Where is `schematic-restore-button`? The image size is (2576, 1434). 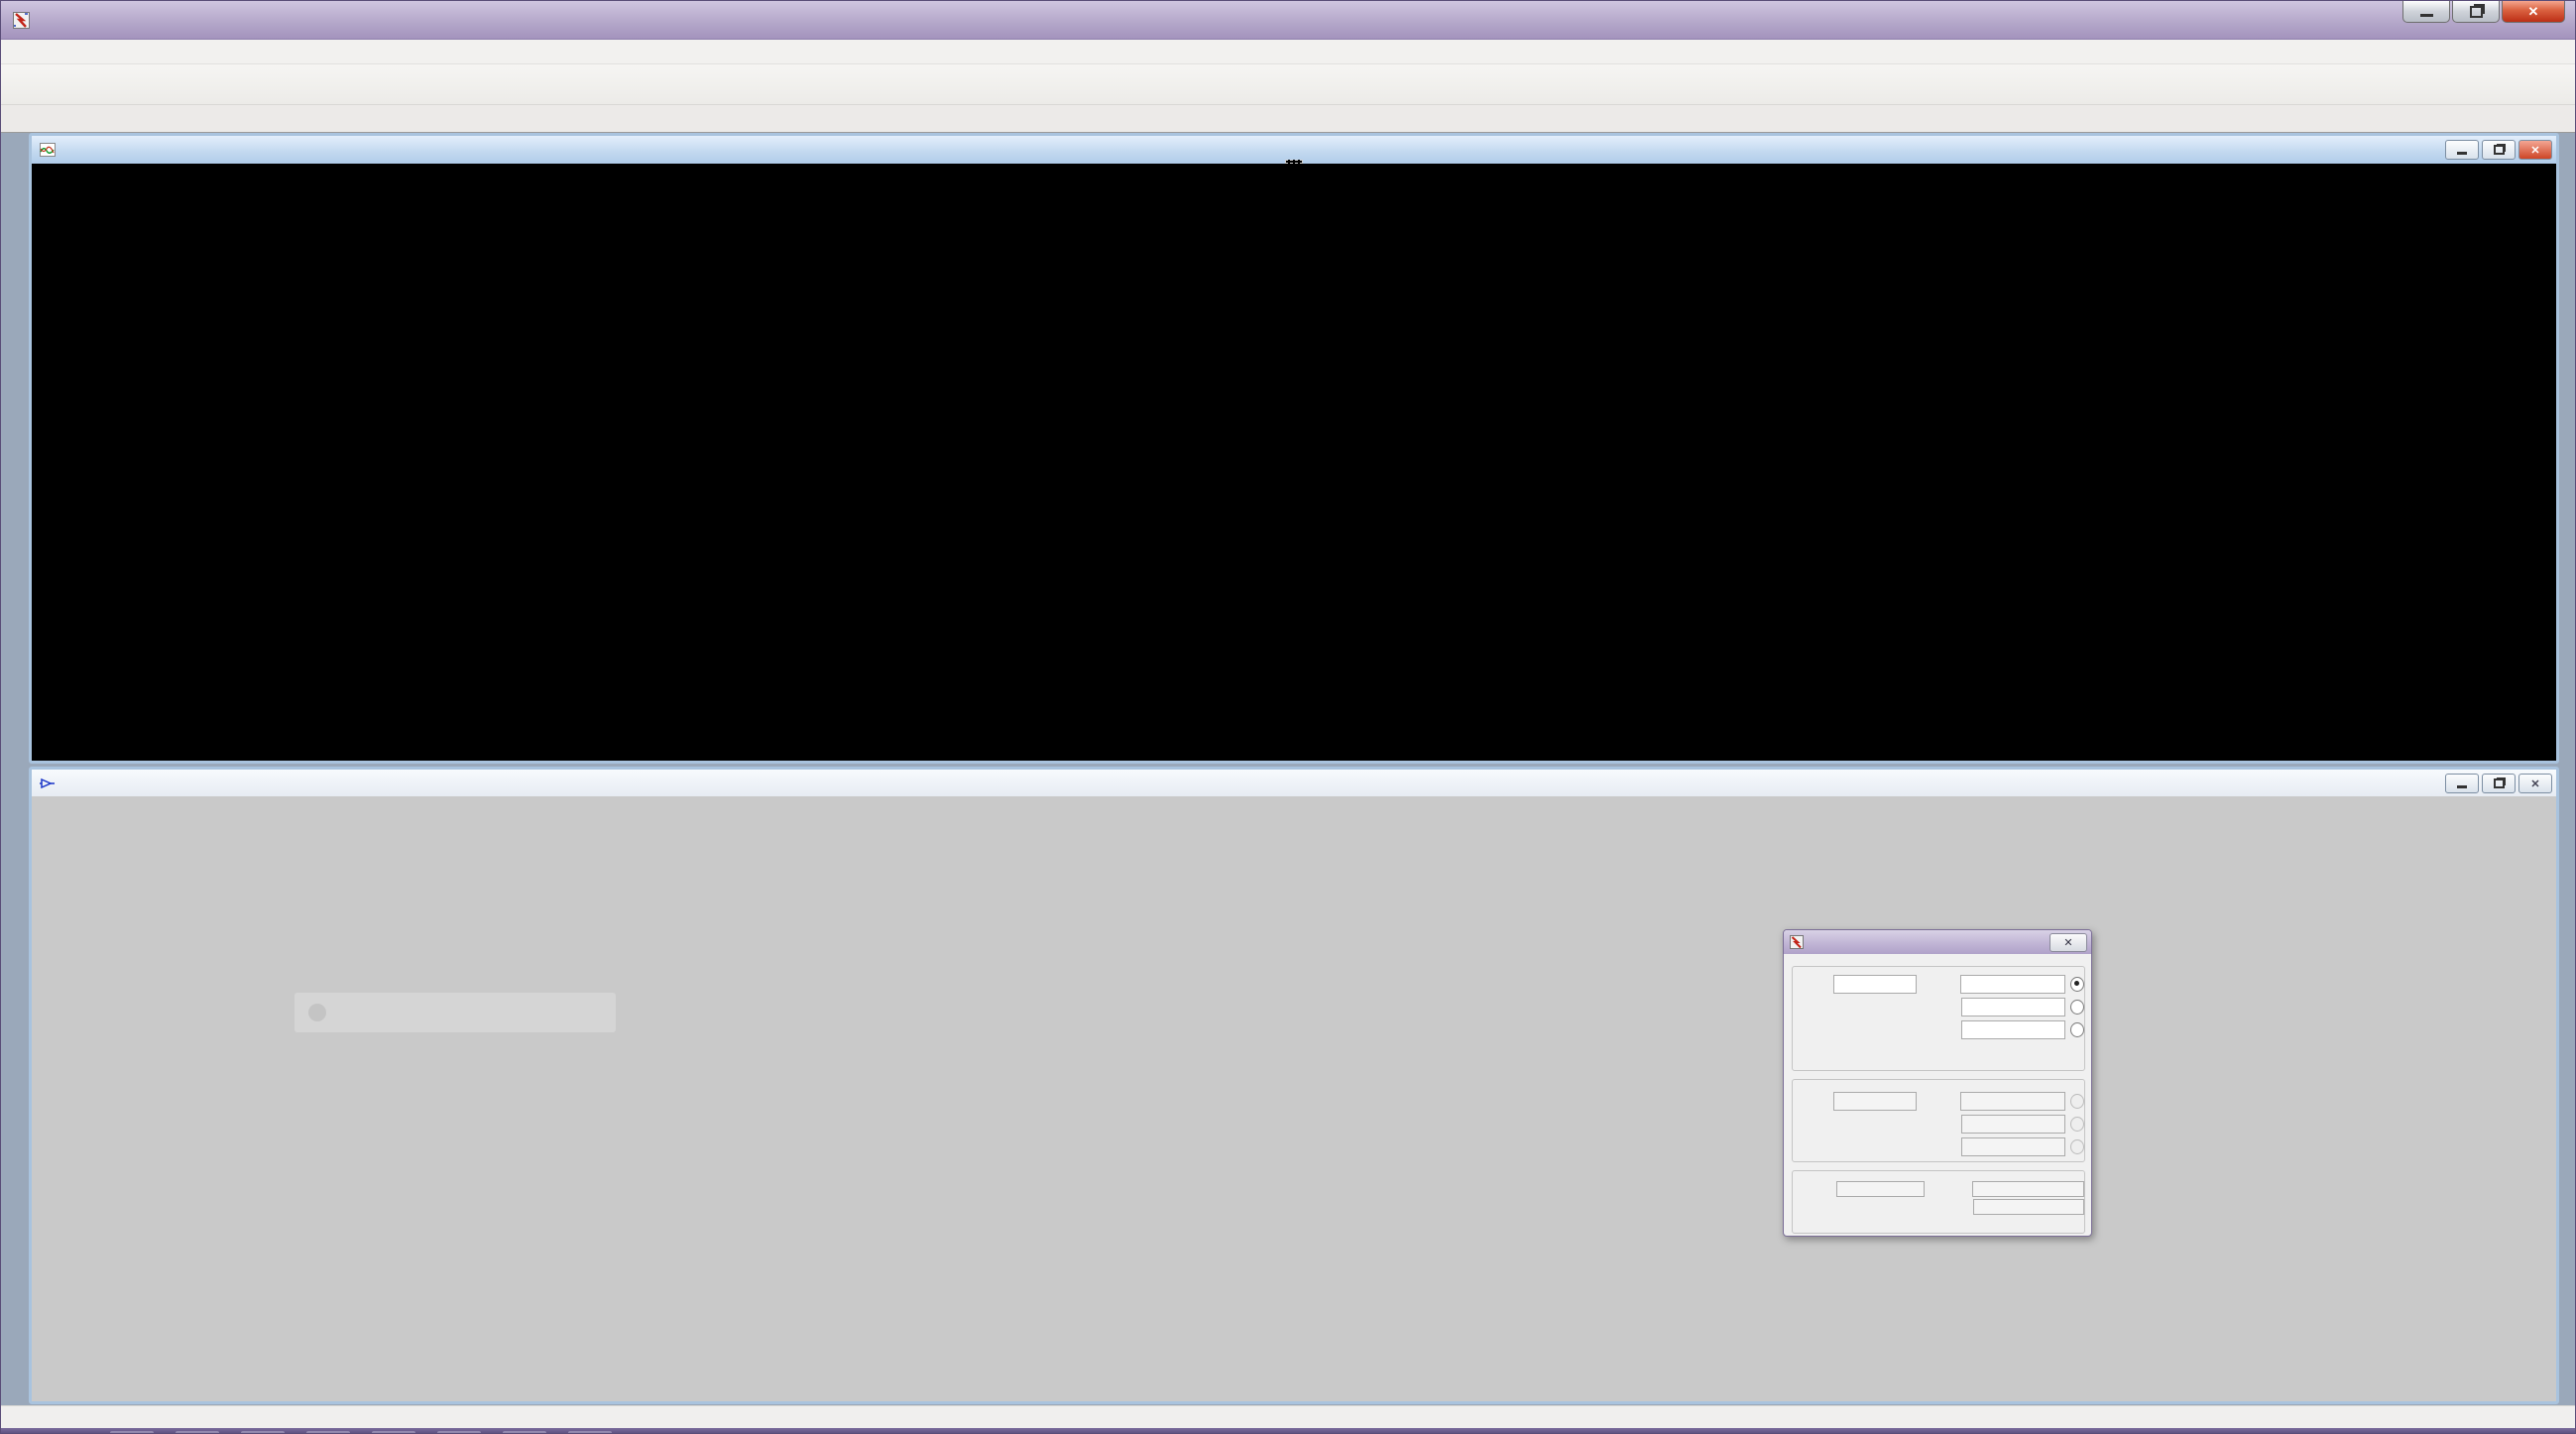 schematic-restore-button is located at coordinates (2499, 783).